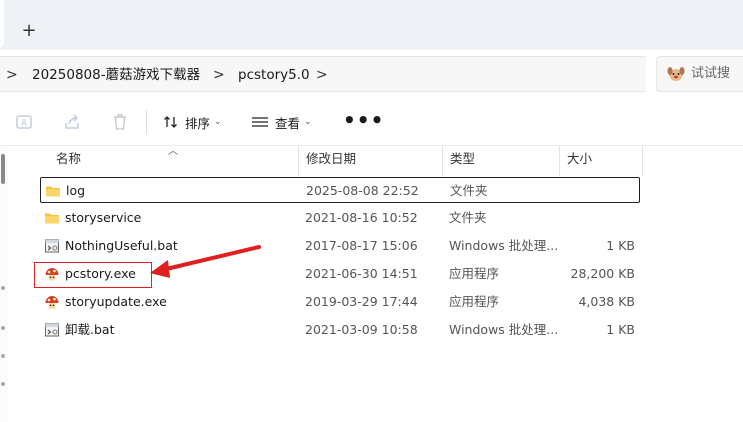  What do you see at coordinates (103, 217) in the screenshot?
I see `file-name: storyservice` at bounding box center [103, 217].